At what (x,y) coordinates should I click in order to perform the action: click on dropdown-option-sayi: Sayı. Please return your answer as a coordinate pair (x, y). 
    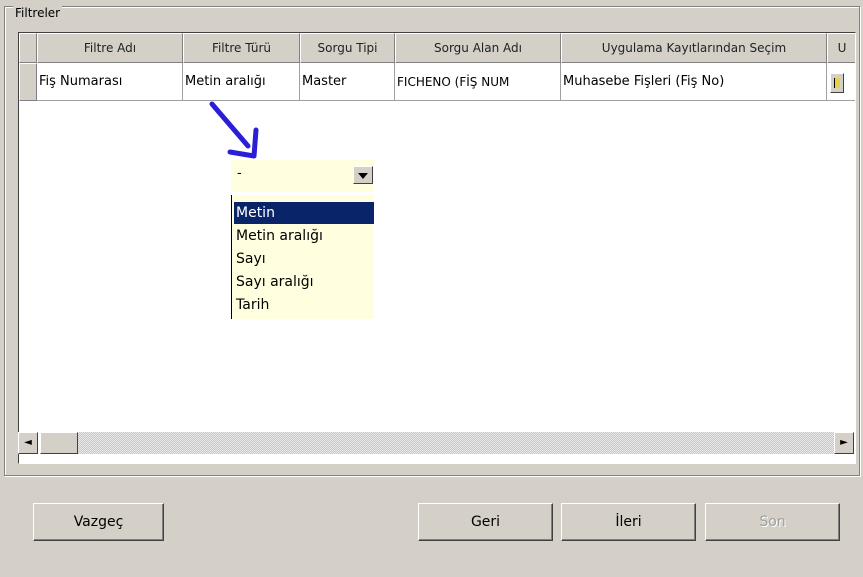
    Looking at the image, I should click on (304, 259).